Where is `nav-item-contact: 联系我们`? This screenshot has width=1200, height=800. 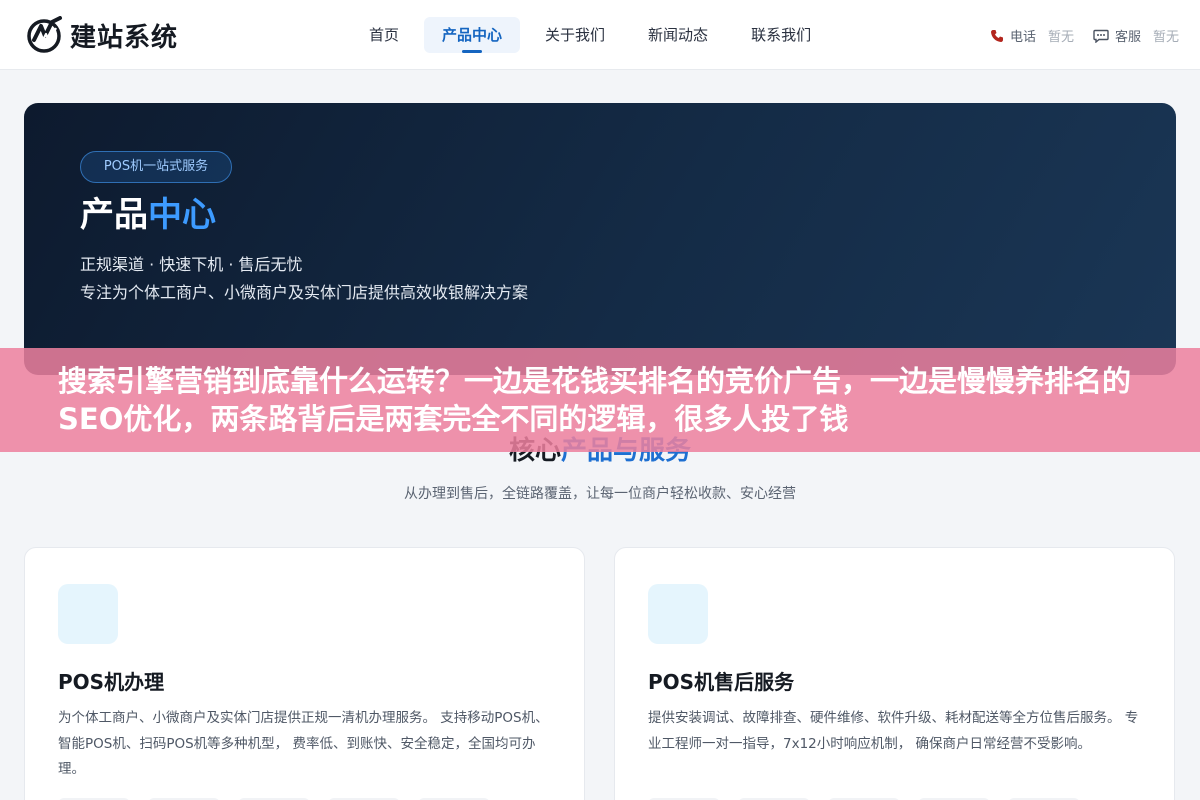 nav-item-contact: 联系我们 is located at coordinates (781, 35).